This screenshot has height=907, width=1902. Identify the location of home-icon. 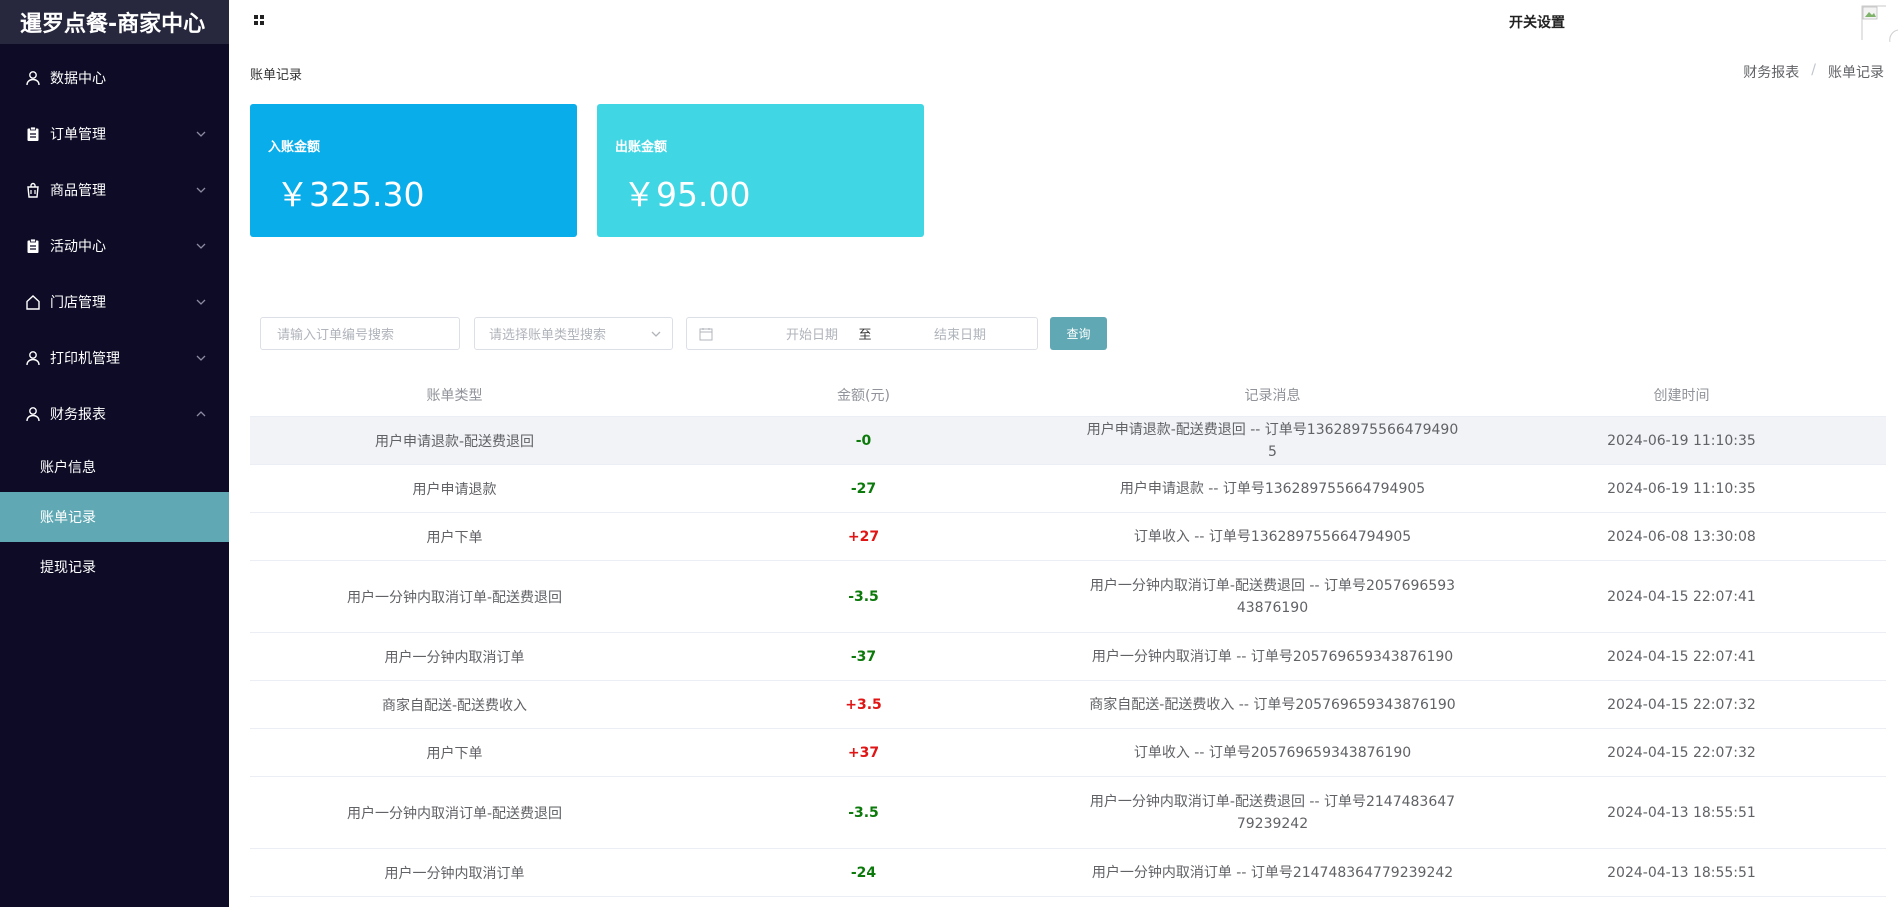
(33, 302).